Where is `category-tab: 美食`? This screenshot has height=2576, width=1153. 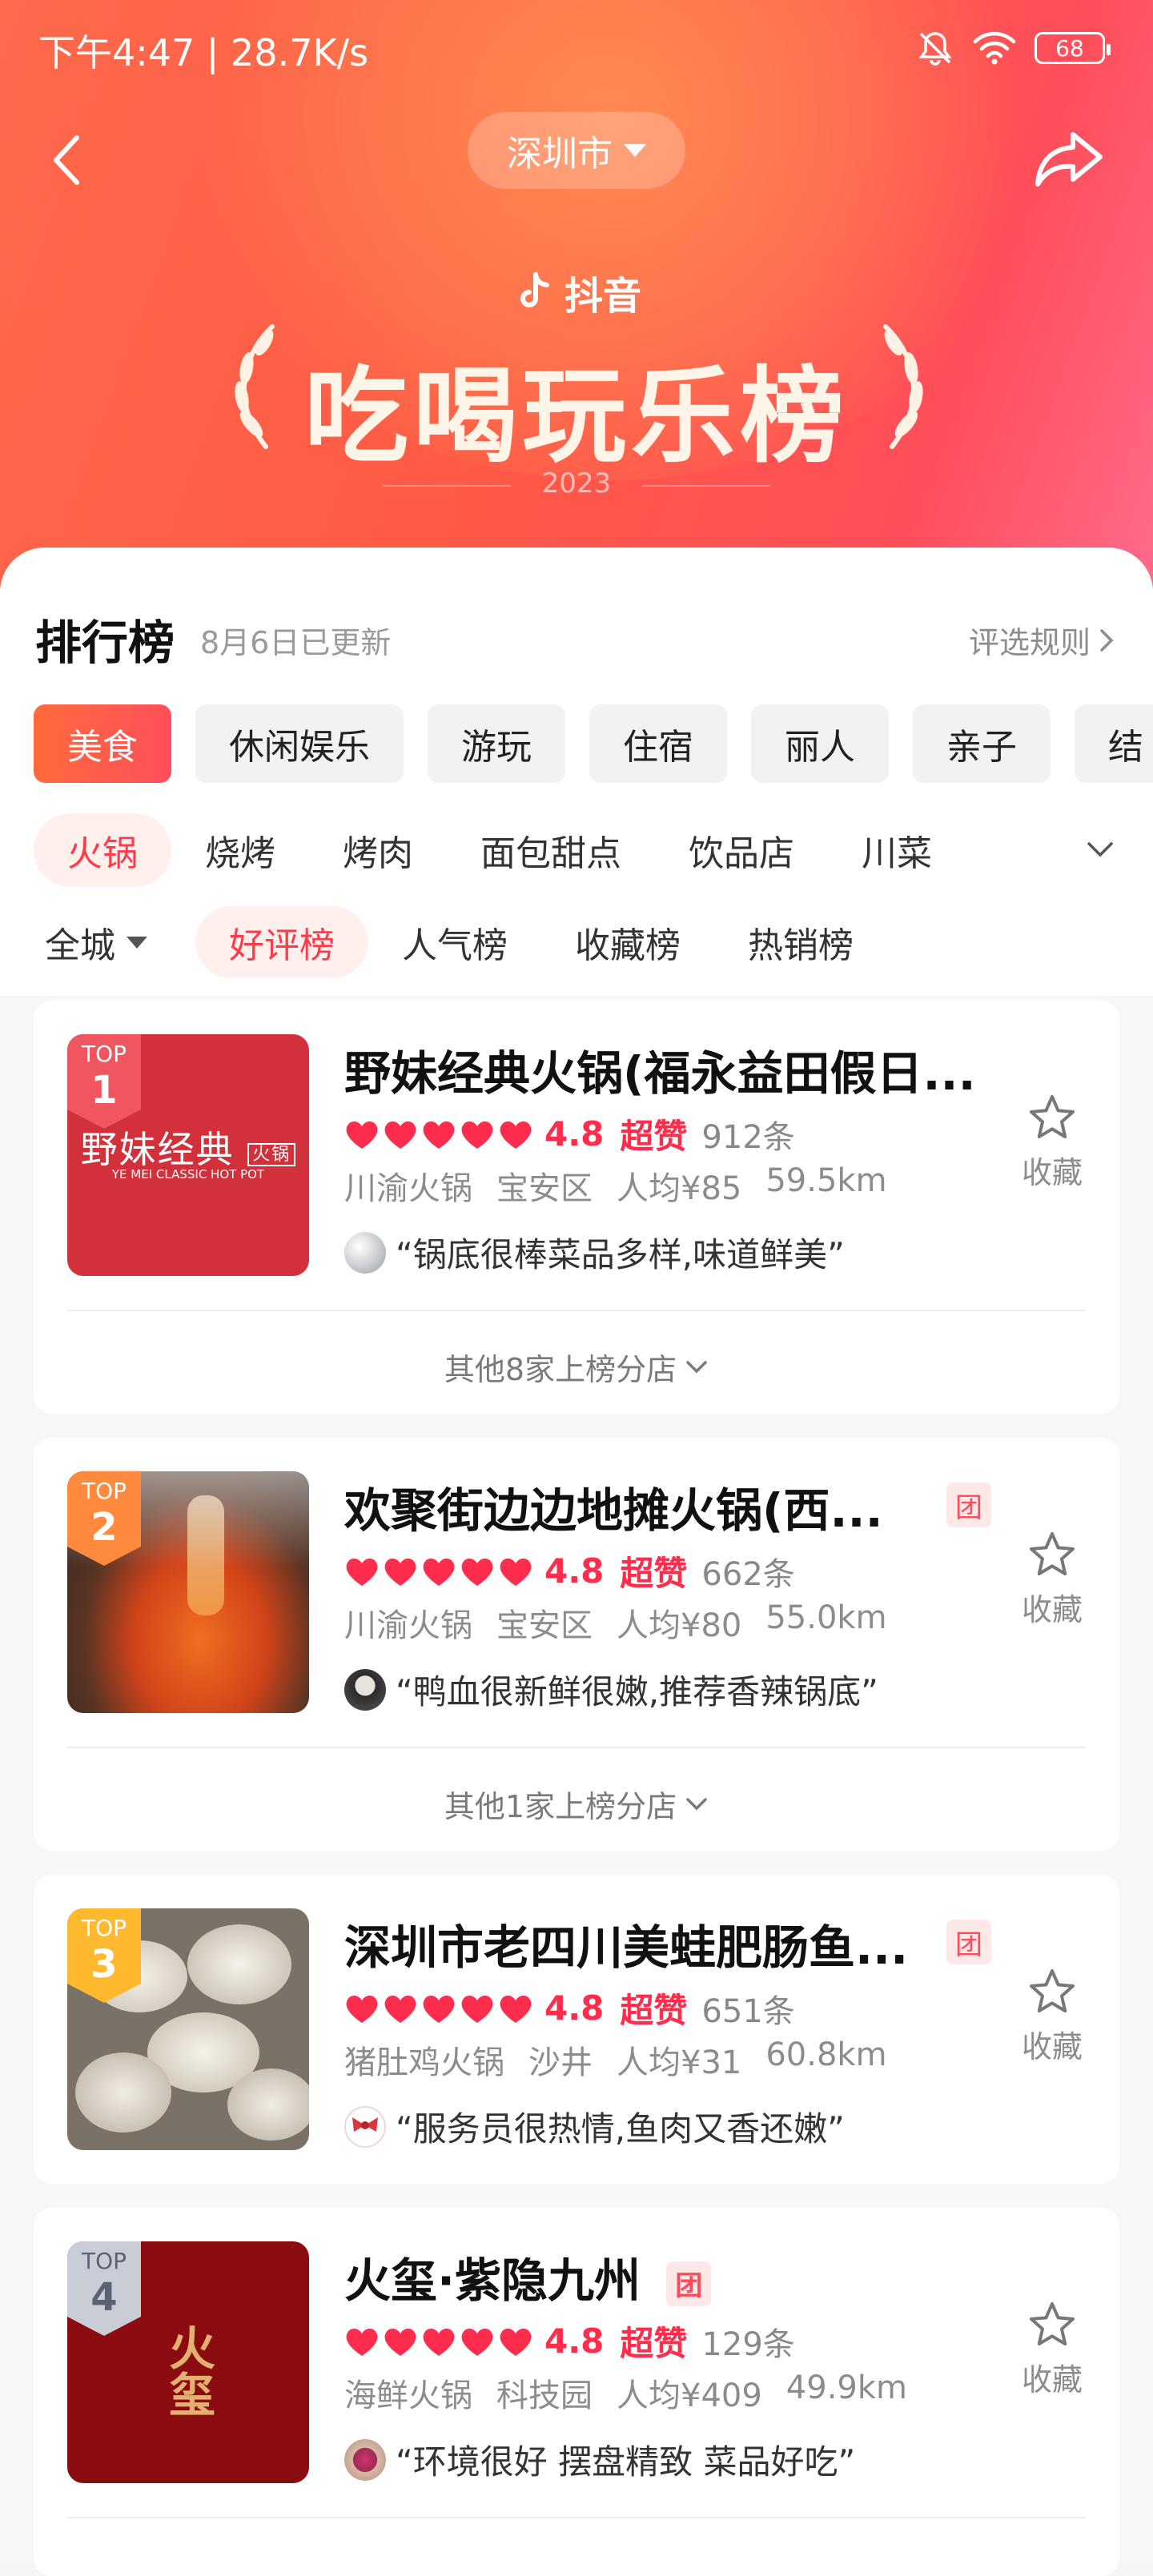
category-tab: 美食 is located at coordinates (102, 743).